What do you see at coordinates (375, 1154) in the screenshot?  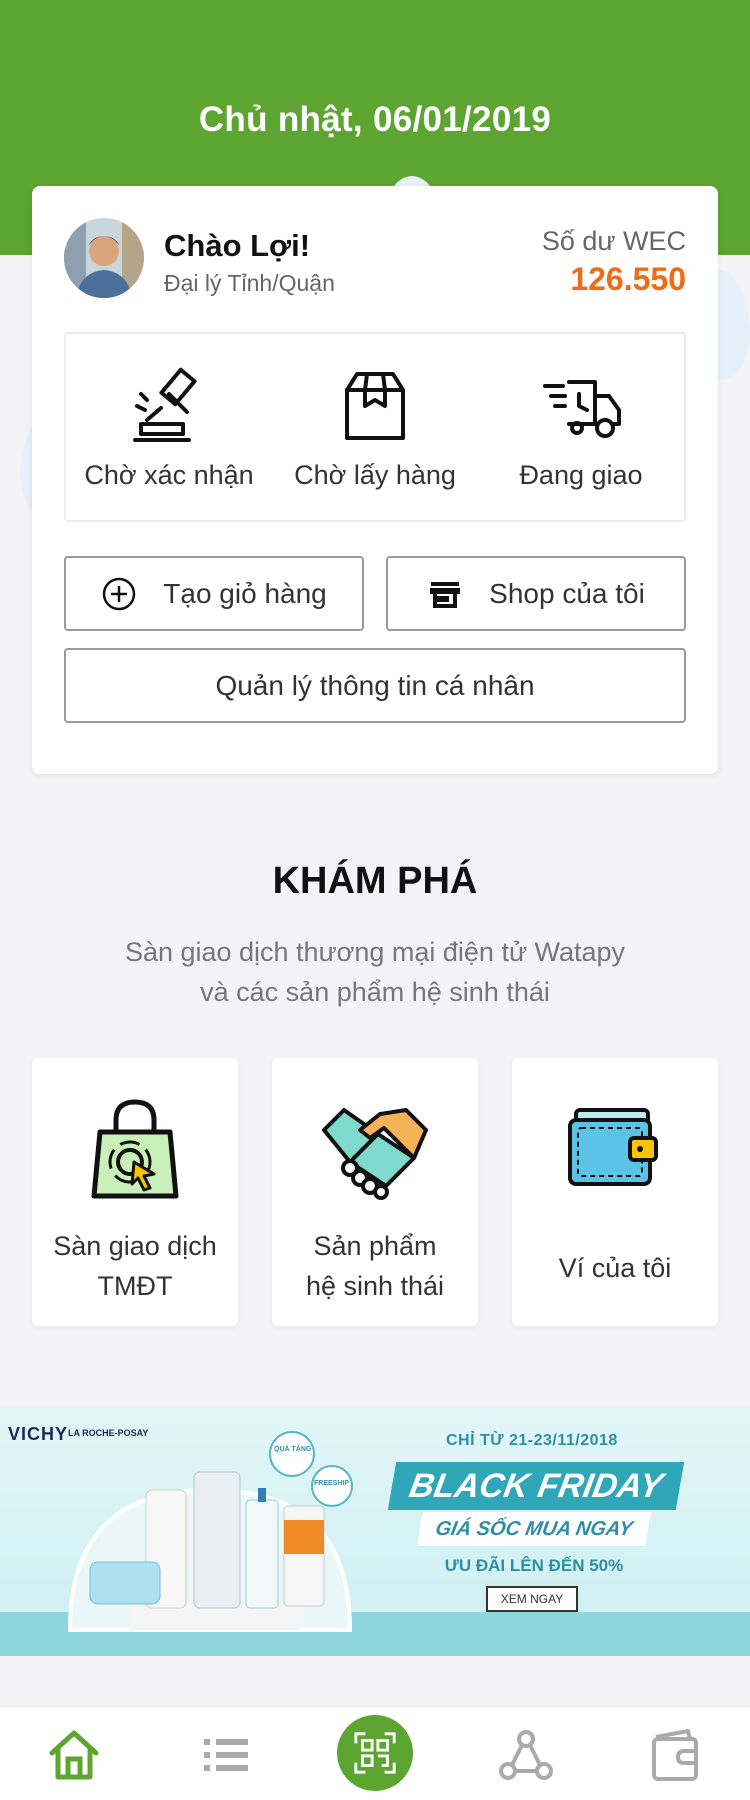 I see `handshake-icon` at bounding box center [375, 1154].